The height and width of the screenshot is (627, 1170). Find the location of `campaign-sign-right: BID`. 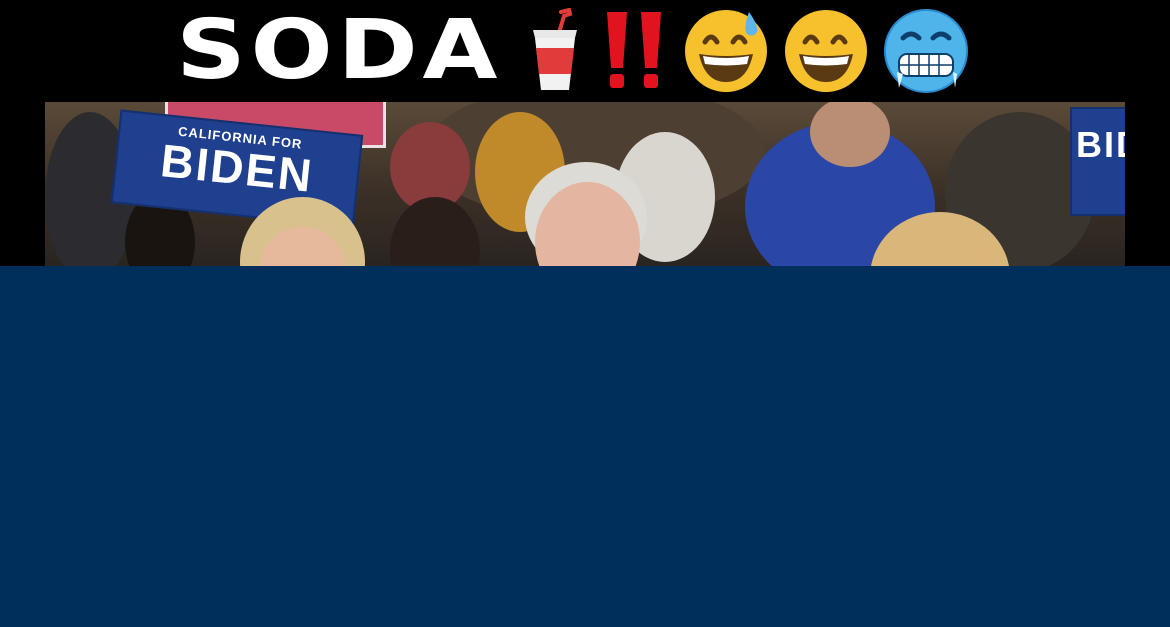

campaign-sign-right: BID is located at coordinates (1097, 161).